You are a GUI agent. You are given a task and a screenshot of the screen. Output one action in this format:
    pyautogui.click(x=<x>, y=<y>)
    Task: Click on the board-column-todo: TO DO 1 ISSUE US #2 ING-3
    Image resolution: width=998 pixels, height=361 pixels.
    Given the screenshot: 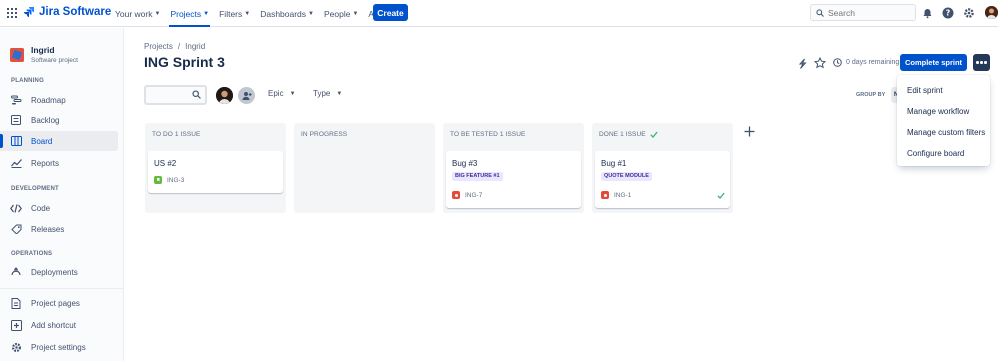 What is the action you would take?
    pyautogui.click(x=215, y=168)
    